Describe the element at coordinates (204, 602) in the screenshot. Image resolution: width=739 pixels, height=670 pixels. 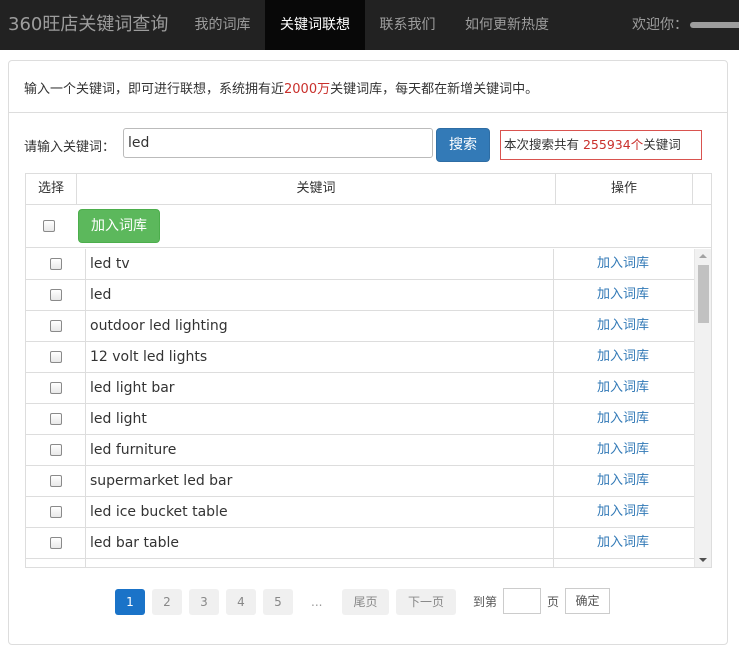
I see `page-3-button: 3` at that location.